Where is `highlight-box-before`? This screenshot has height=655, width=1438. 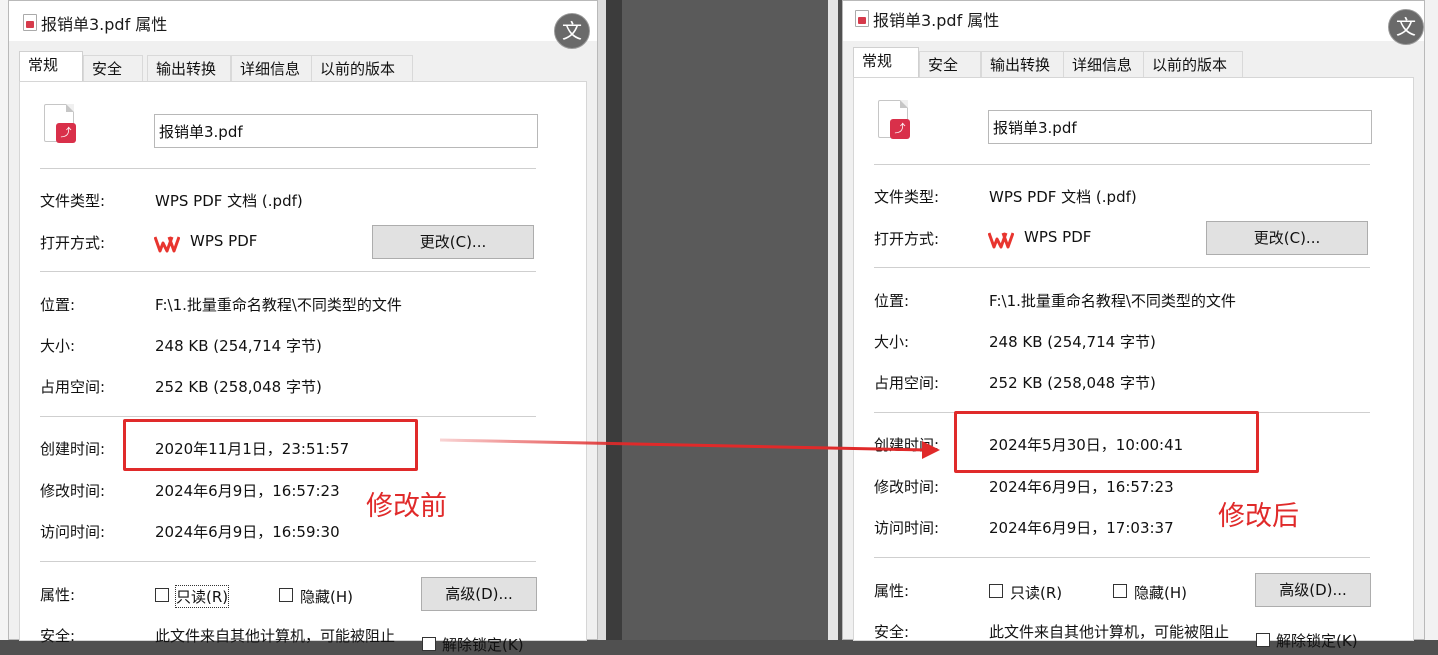
highlight-box-before is located at coordinates (270, 445).